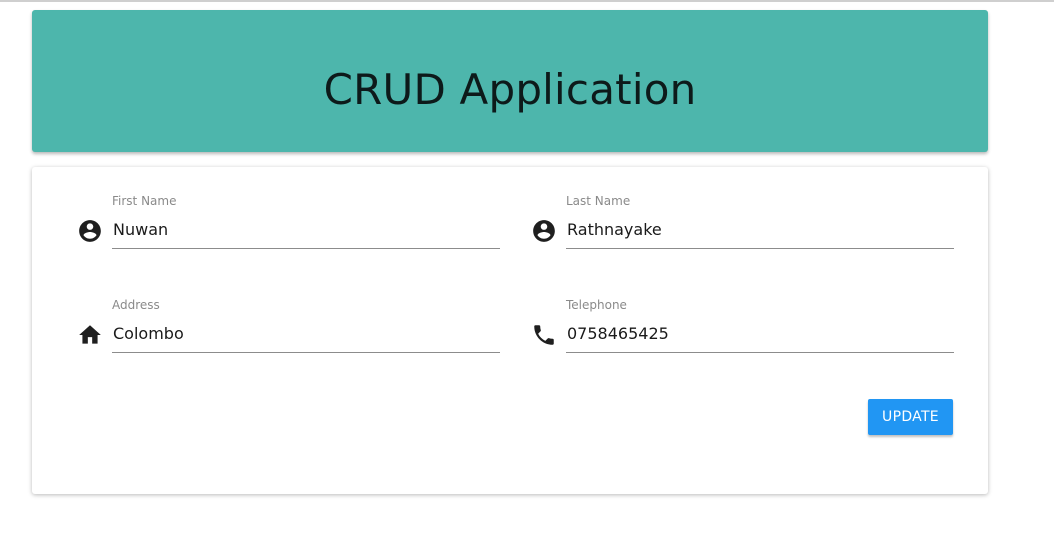 Image resolution: width=1054 pixels, height=550 pixels. Describe the element at coordinates (760, 231) in the screenshot. I see `last-name-input` at that location.